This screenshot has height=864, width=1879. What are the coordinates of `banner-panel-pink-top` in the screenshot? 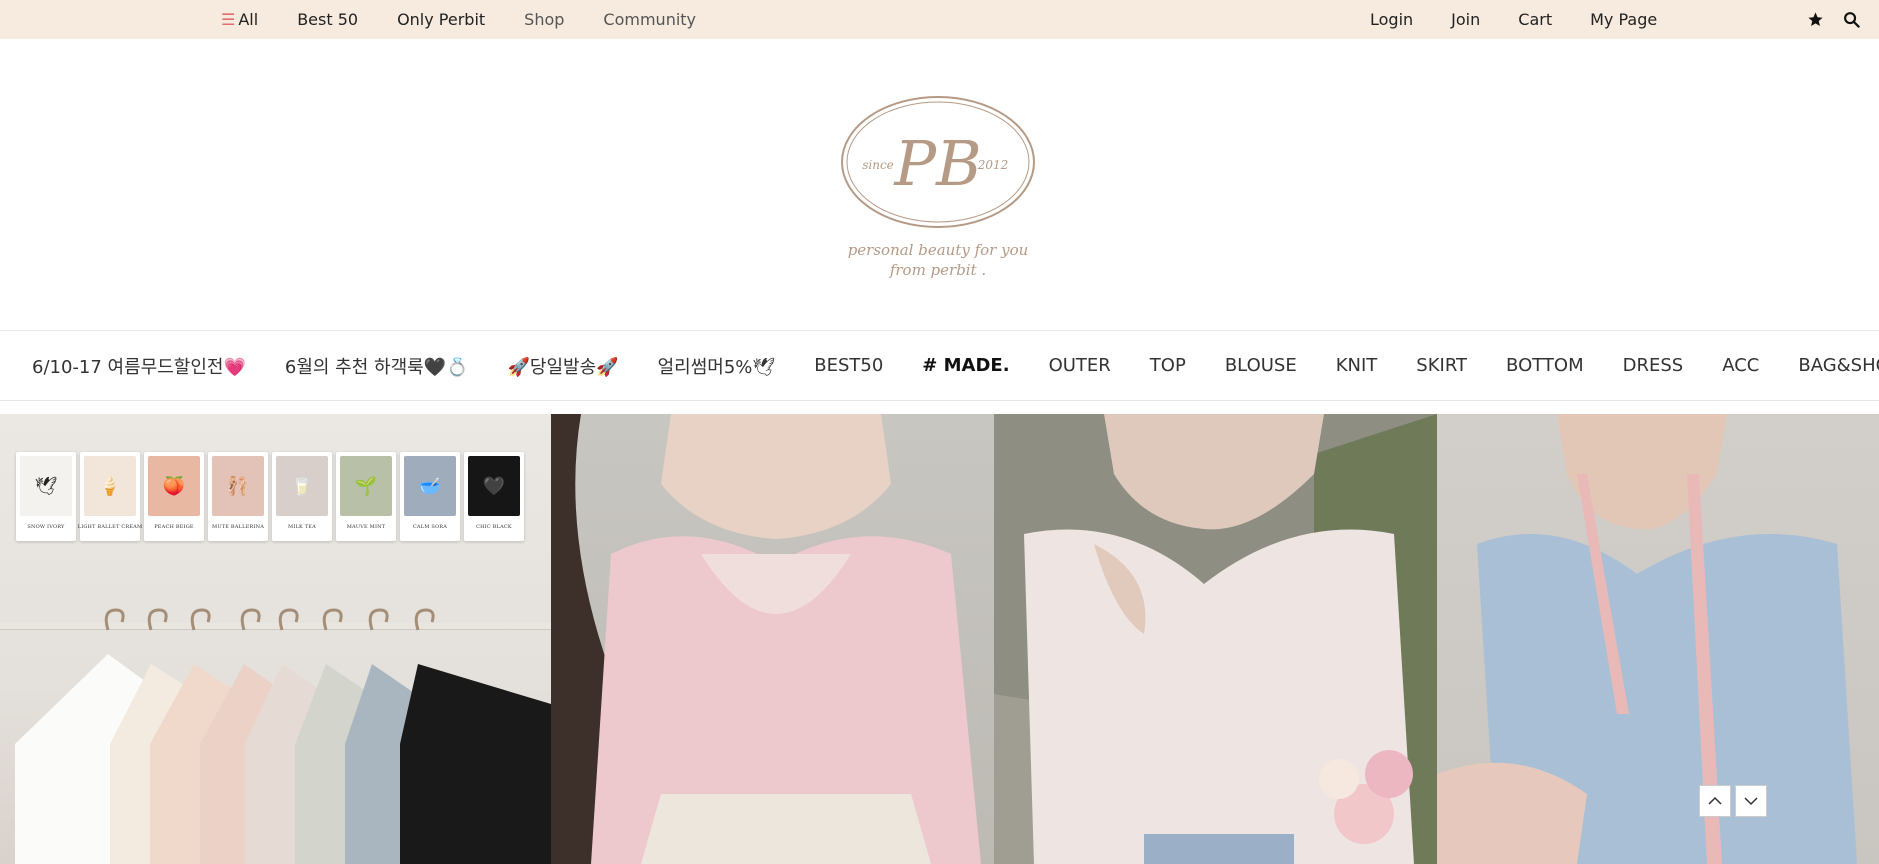 It's located at (772, 639).